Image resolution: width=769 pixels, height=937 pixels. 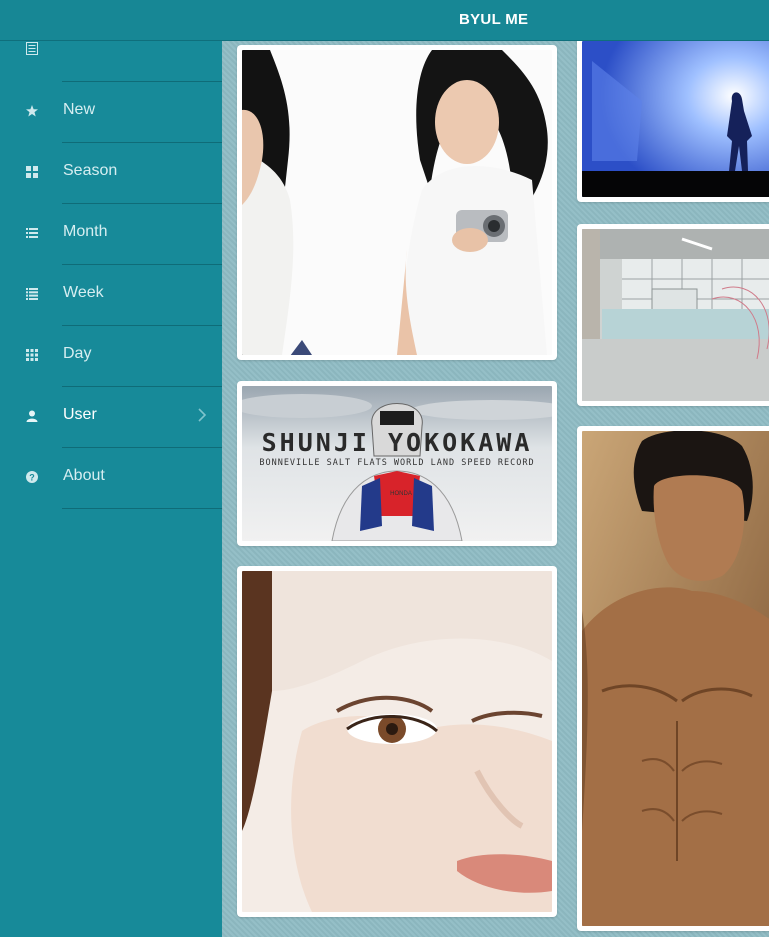 I want to click on header-bar: BYUL ME, so click(x=384, y=20).